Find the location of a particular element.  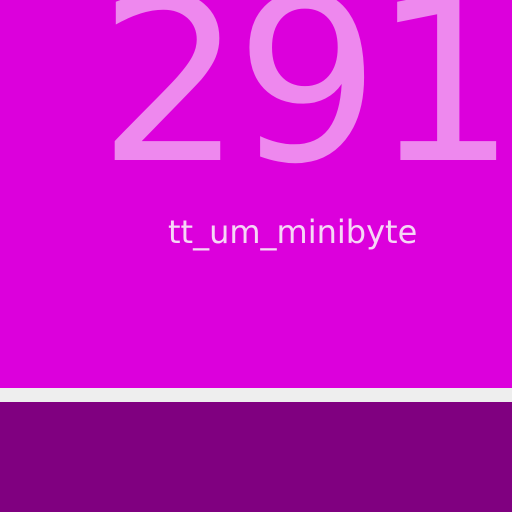

divider is located at coordinates (256, 395).